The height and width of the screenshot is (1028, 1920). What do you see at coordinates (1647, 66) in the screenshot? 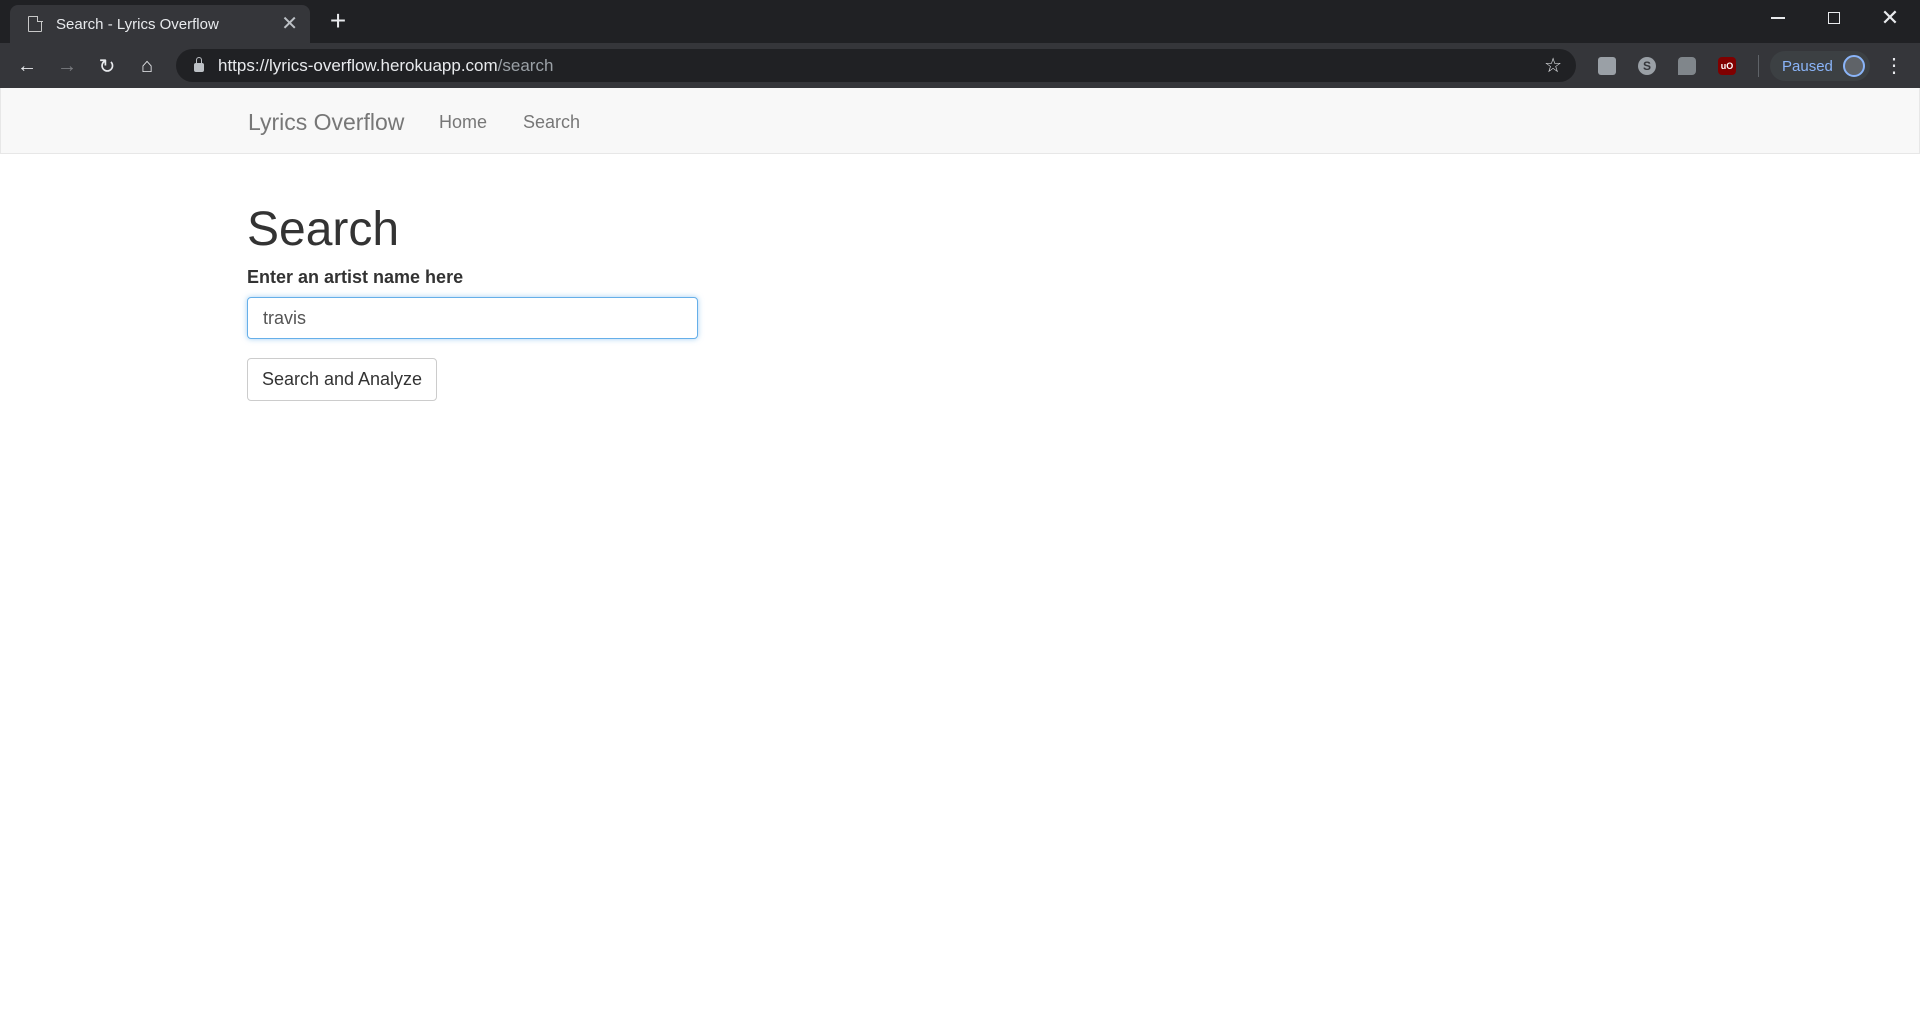
I see `skype-icon: S` at bounding box center [1647, 66].